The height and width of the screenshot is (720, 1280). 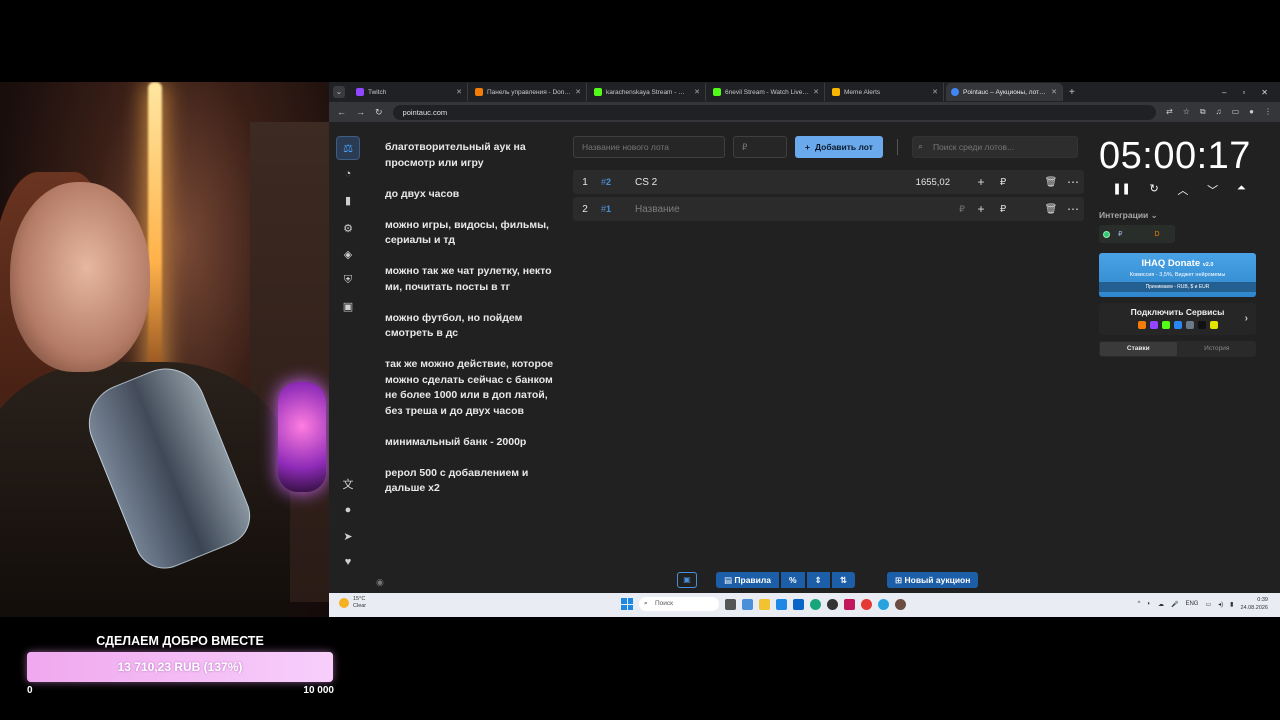 What do you see at coordinates (1186, 112) in the screenshot?
I see `bookmark-star-icon: ☆` at bounding box center [1186, 112].